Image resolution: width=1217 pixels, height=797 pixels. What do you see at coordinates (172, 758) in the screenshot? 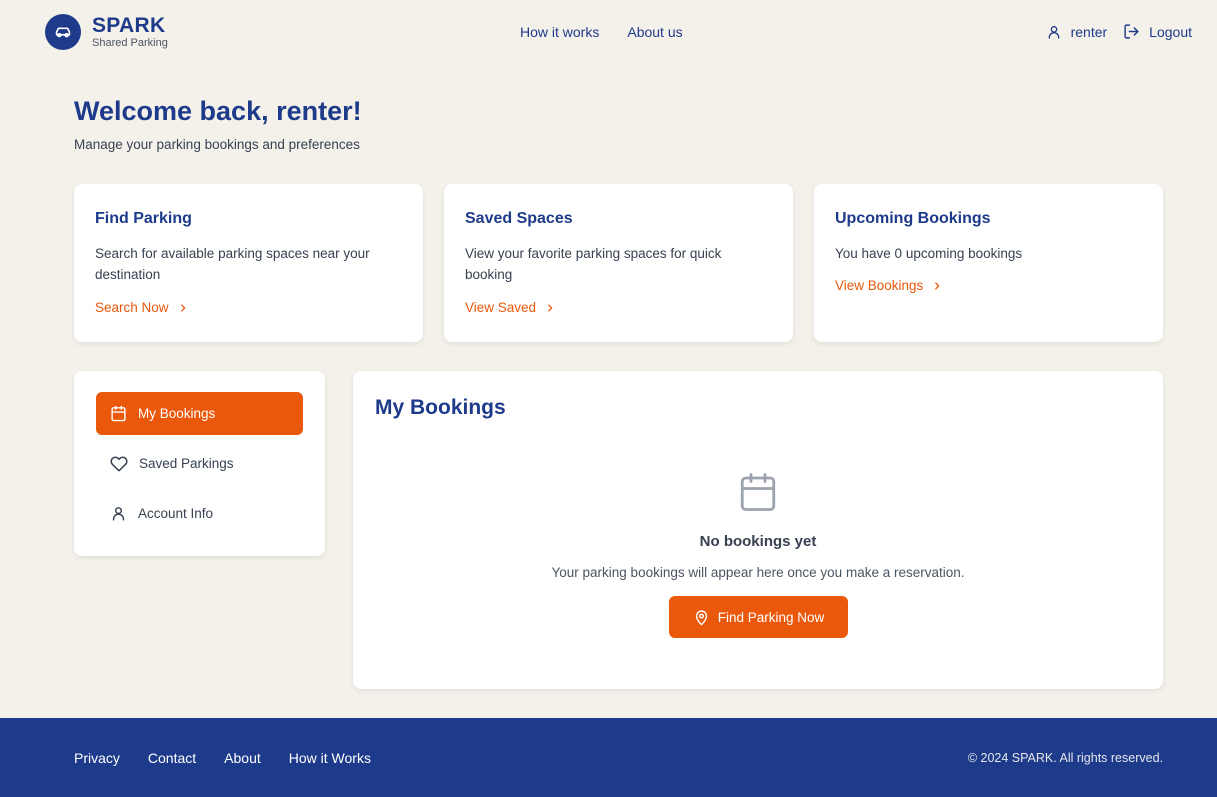
I see `footer-link-contact: Contact` at bounding box center [172, 758].